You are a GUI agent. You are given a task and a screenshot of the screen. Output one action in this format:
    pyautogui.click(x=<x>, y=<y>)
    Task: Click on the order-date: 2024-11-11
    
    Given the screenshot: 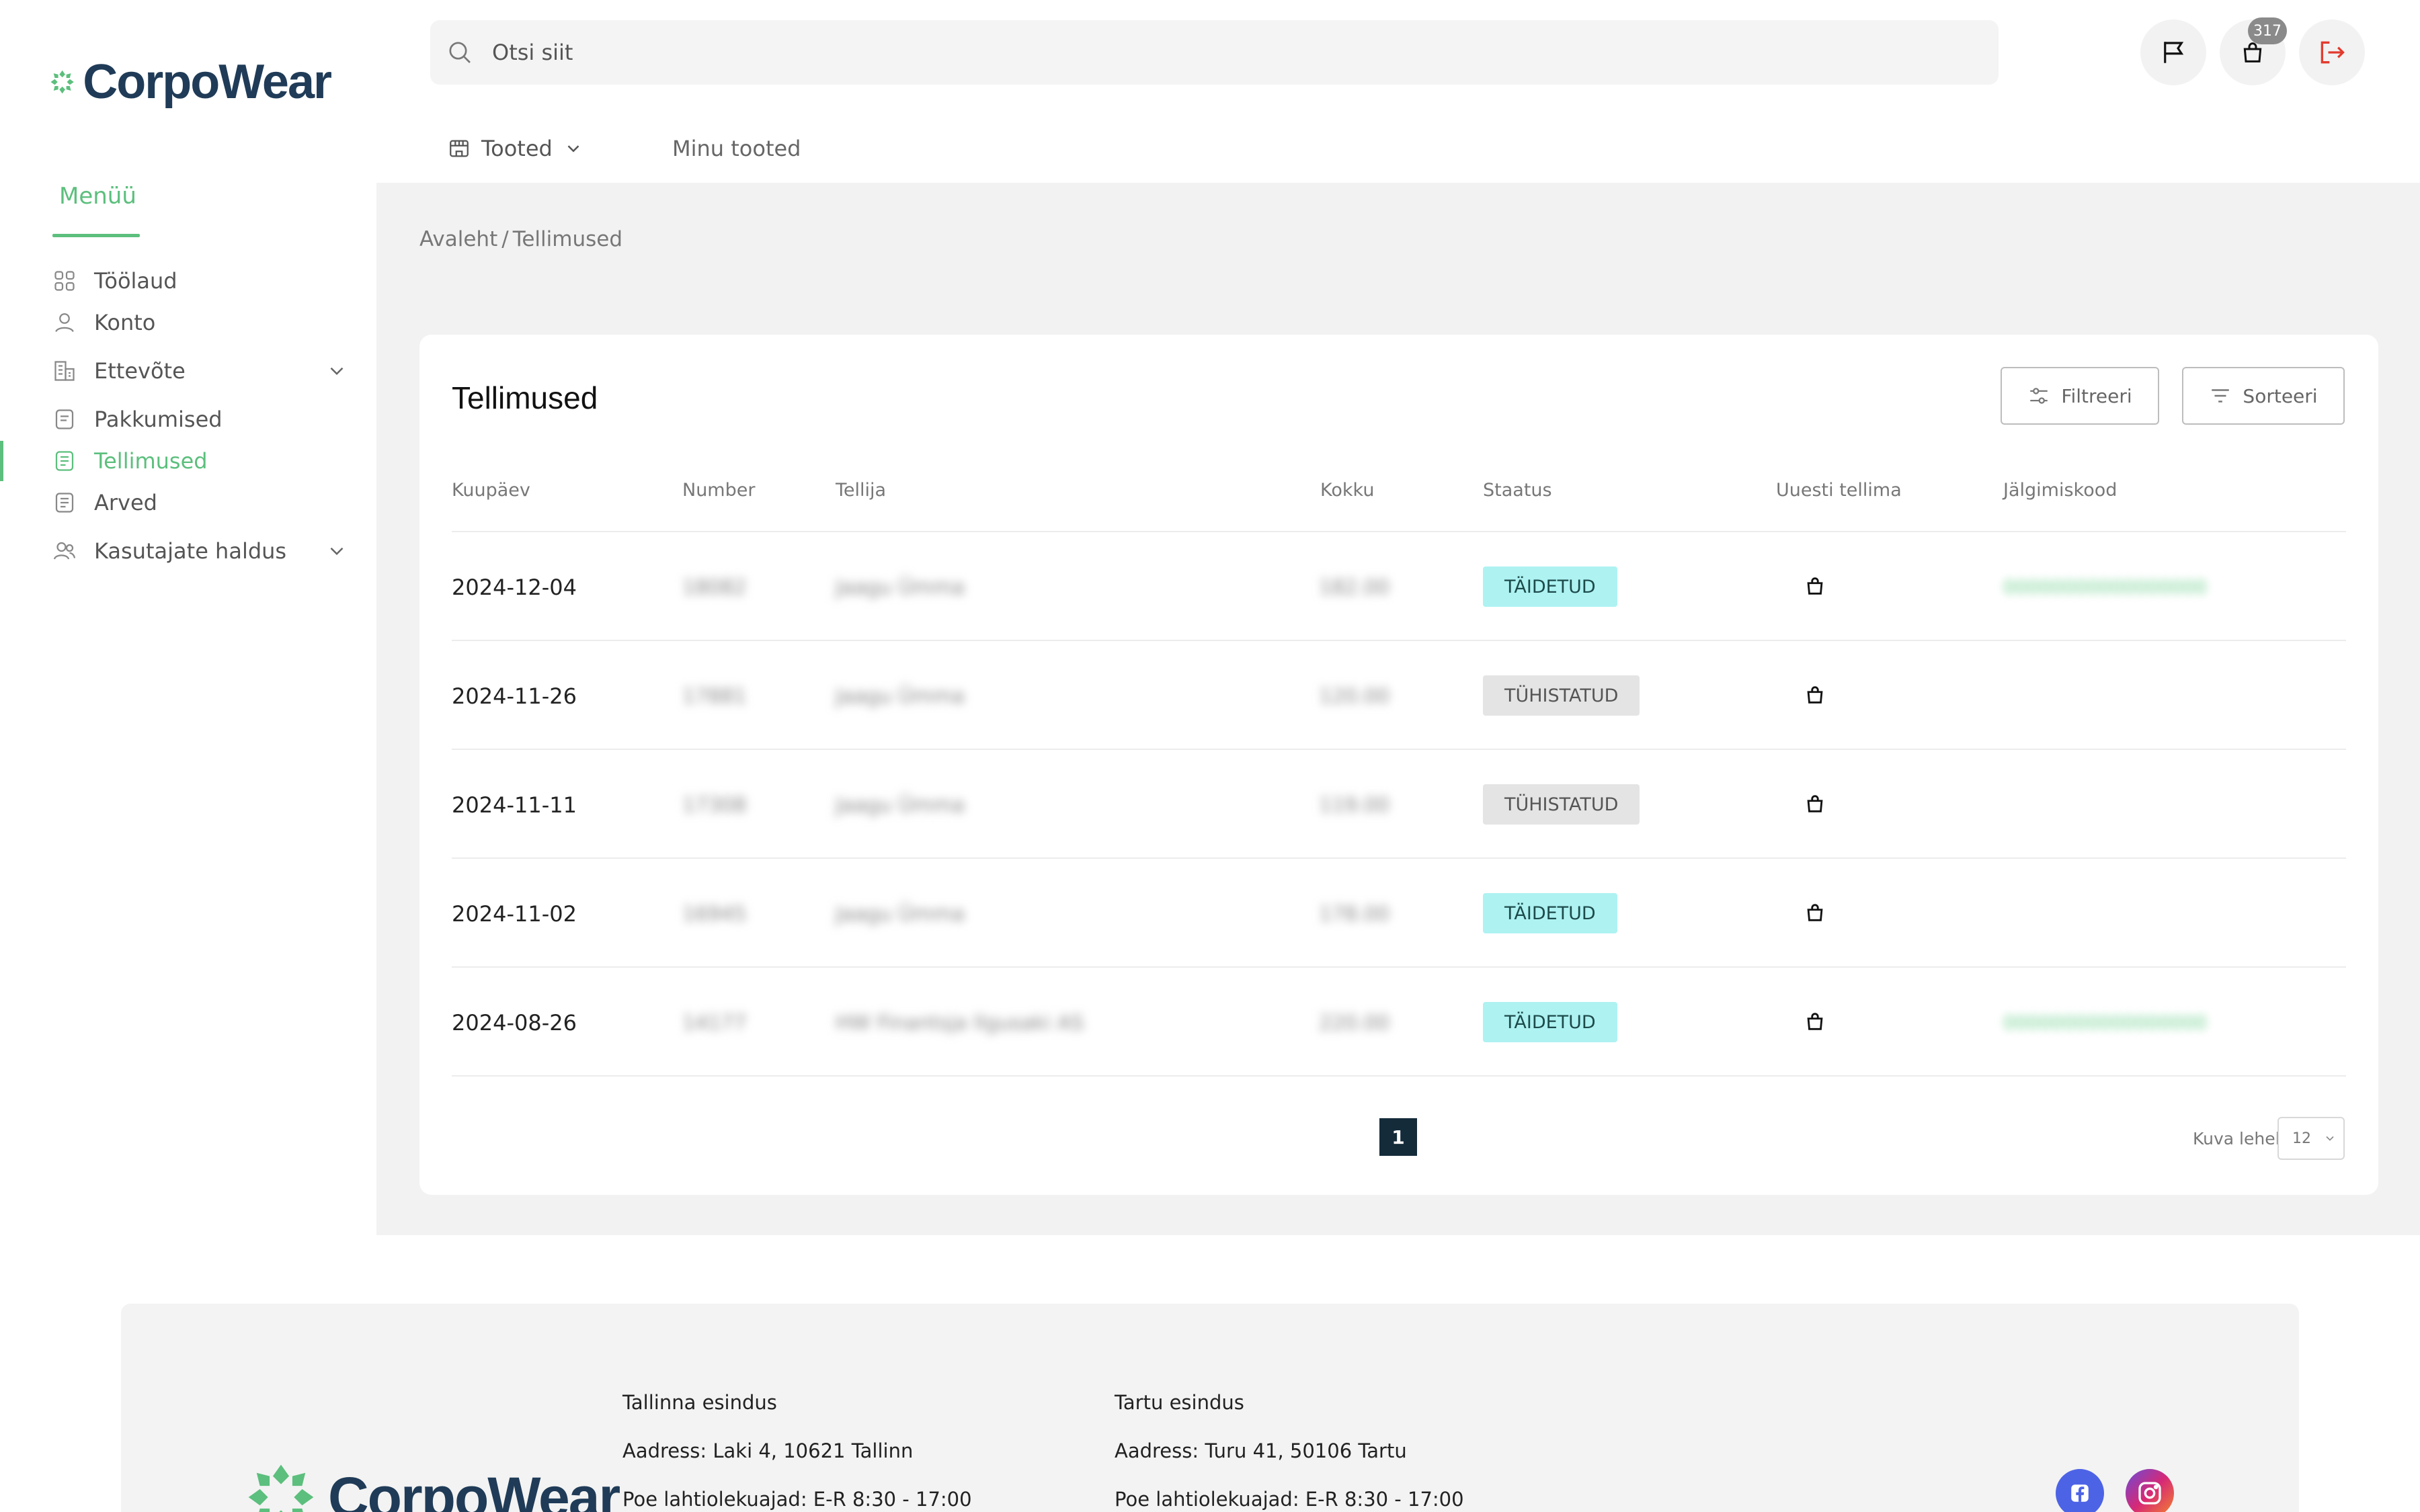 What is the action you would take?
    pyautogui.click(x=514, y=805)
    